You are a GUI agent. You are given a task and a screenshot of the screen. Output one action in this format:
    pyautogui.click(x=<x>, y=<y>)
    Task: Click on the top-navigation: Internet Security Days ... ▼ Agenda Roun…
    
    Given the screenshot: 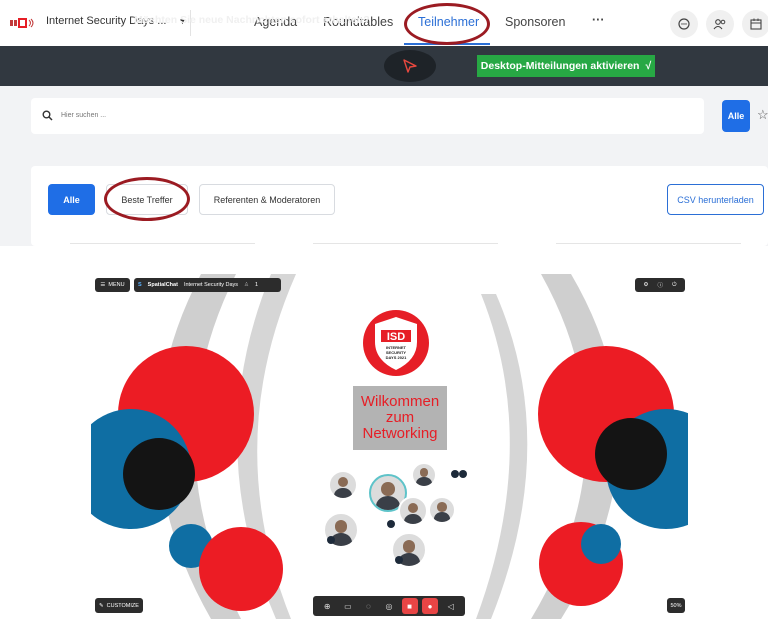 What is the action you would take?
    pyautogui.click(x=384, y=23)
    